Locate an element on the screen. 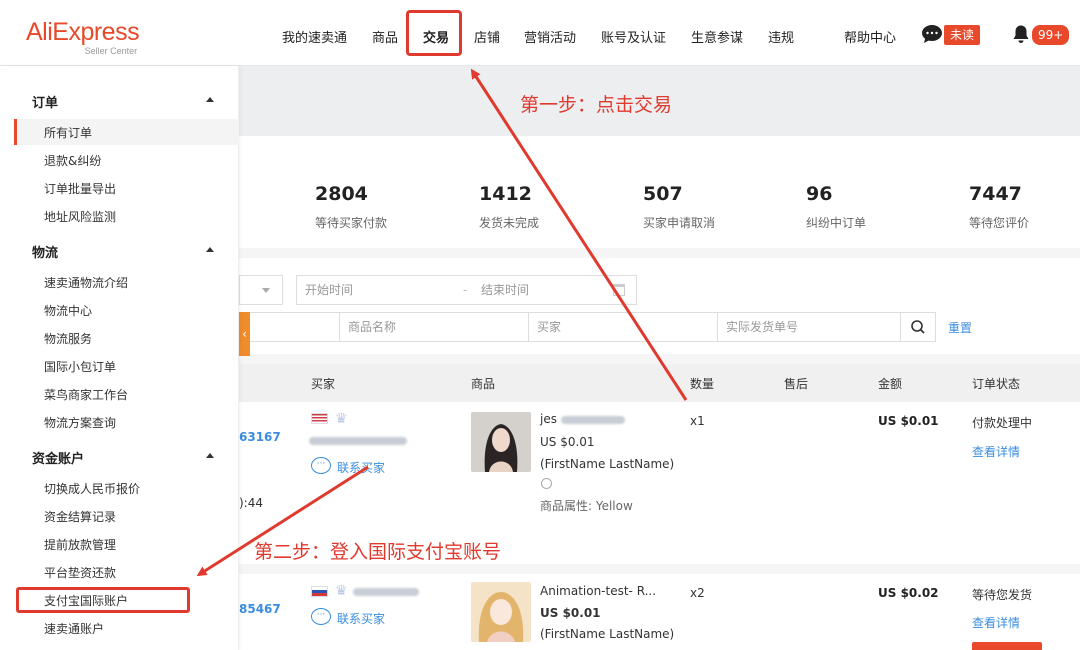 This screenshot has width=1080, height=650. annotation-step1: 第一步：点击交易 is located at coordinates (596, 105).